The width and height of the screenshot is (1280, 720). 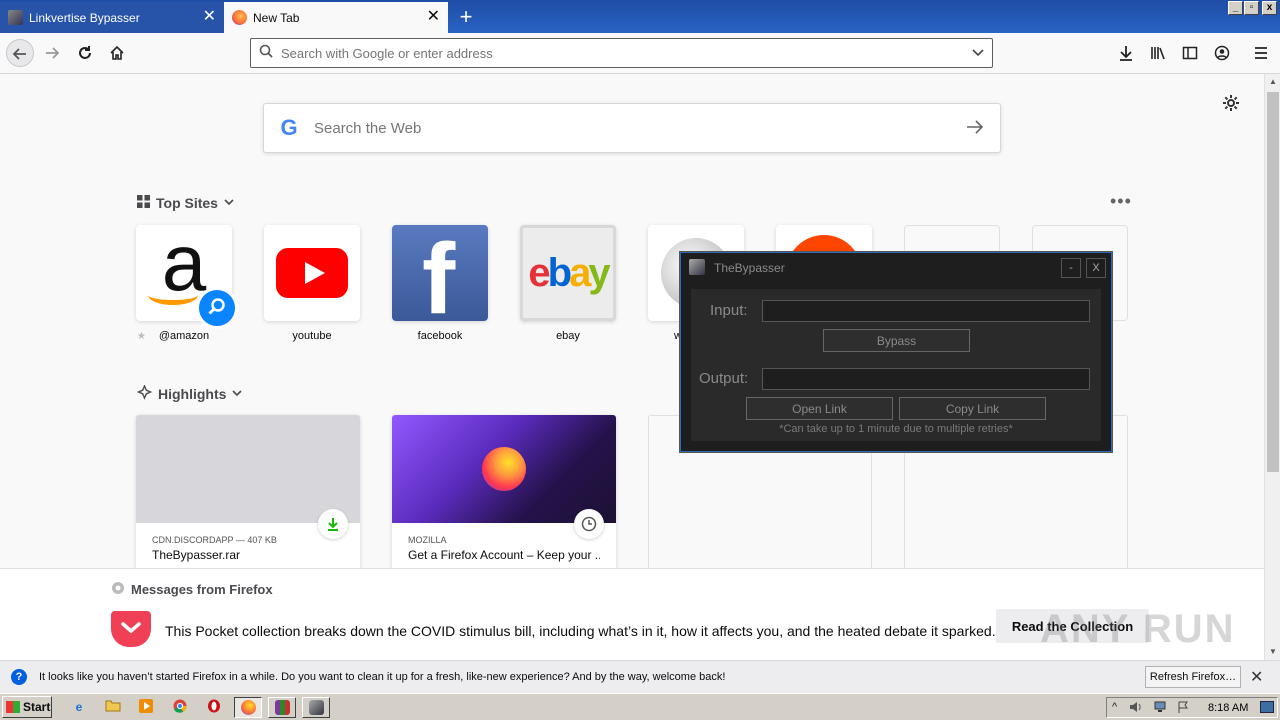 What do you see at coordinates (1071, 268) in the screenshot?
I see `bypasser-minimize-button: -` at bounding box center [1071, 268].